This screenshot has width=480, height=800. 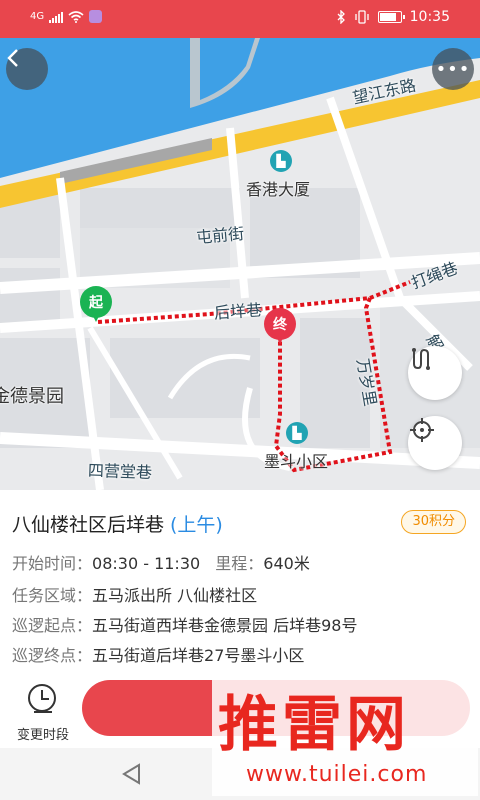 I want to click on start-point-label: 巡逻起点：, so click(x=52, y=625).